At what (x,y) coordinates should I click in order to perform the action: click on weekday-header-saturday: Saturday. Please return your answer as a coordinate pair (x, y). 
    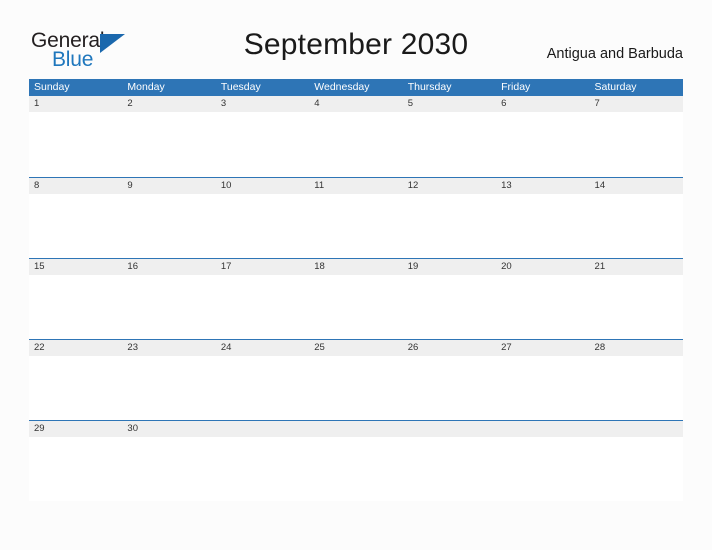
    Looking at the image, I should click on (615, 87).